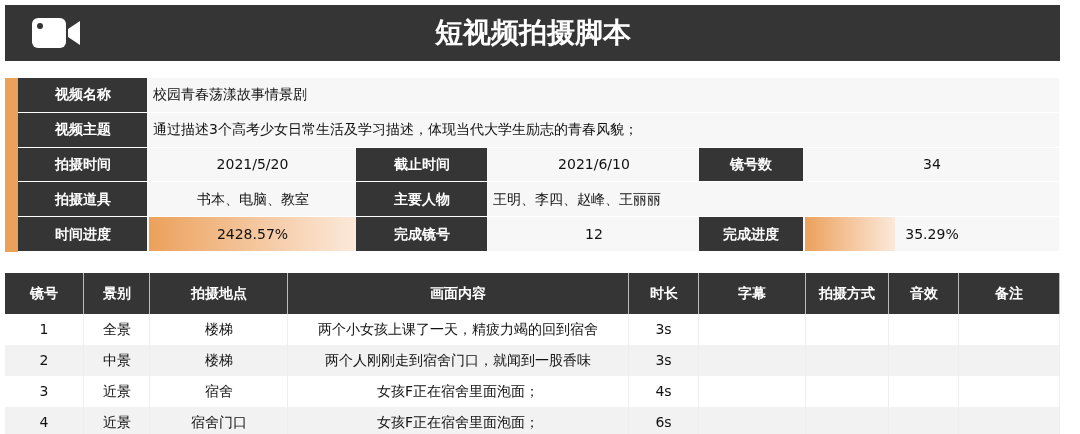 Image resolution: width=1080 pixels, height=434 pixels. What do you see at coordinates (83, 164) in the screenshot?
I see `field-label: 拍摄时间` at bounding box center [83, 164].